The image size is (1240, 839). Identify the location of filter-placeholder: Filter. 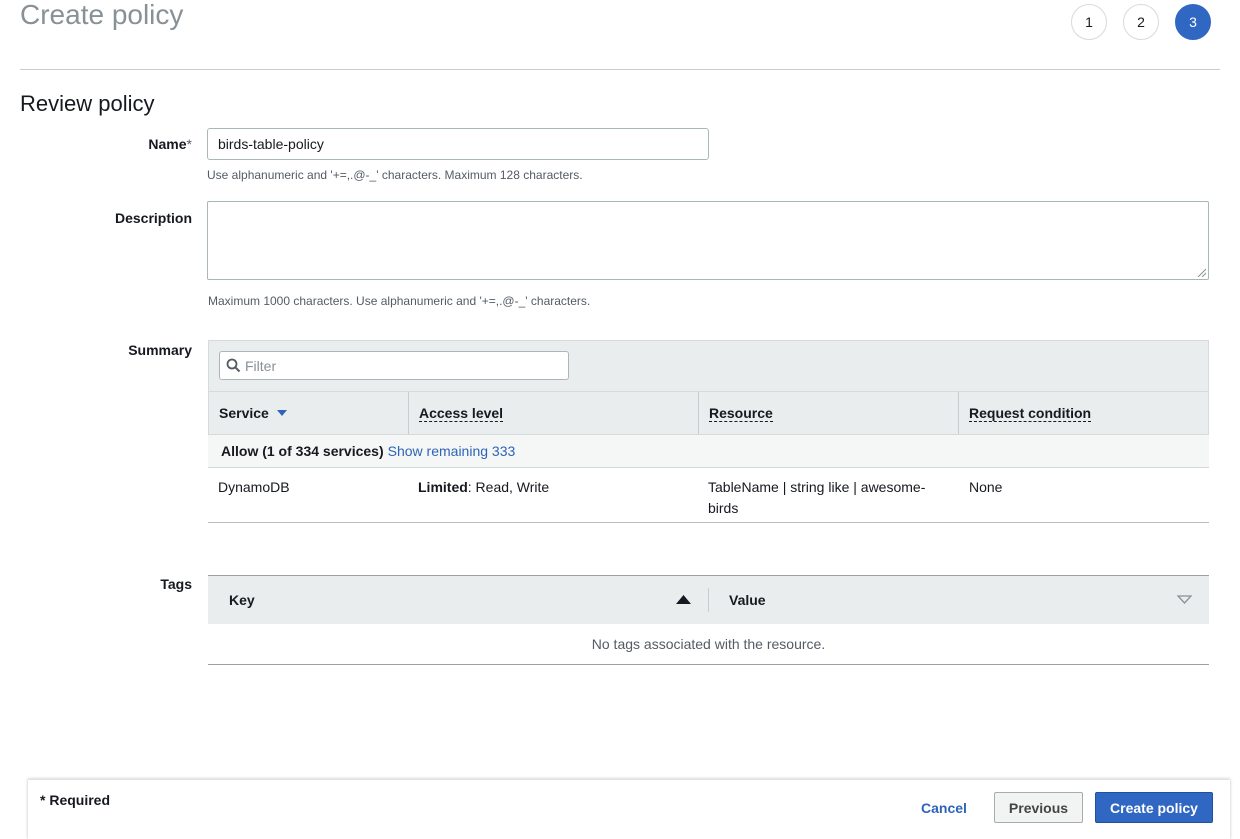
(261, 365).